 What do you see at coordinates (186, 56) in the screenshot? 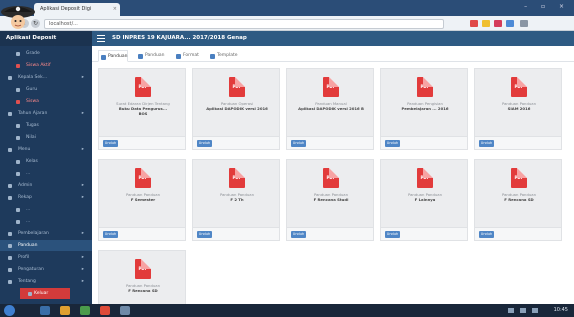
I see `tab-format: Format` at bounding box center [186, 56].